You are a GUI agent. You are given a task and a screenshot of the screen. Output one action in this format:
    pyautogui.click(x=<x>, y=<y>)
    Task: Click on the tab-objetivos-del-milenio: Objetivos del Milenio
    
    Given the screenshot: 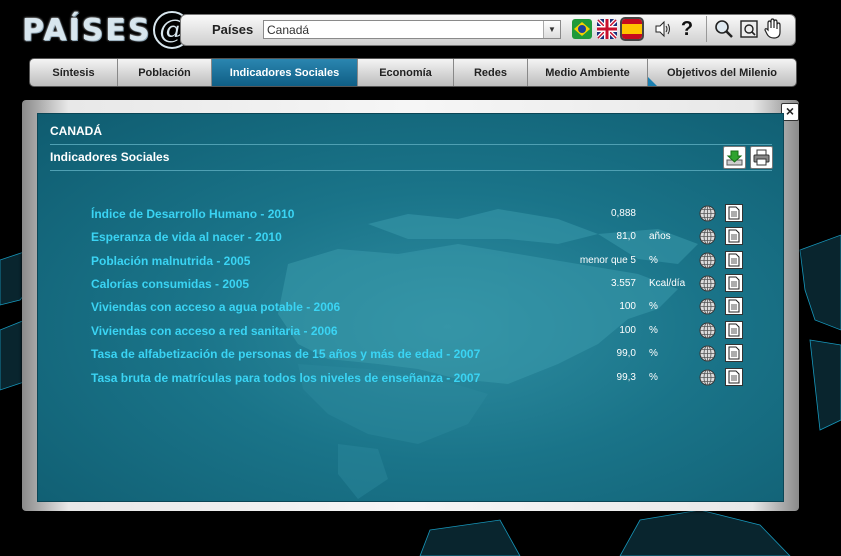 What is the action you would take?
    pyautogui.click(x=722, y=72)
    